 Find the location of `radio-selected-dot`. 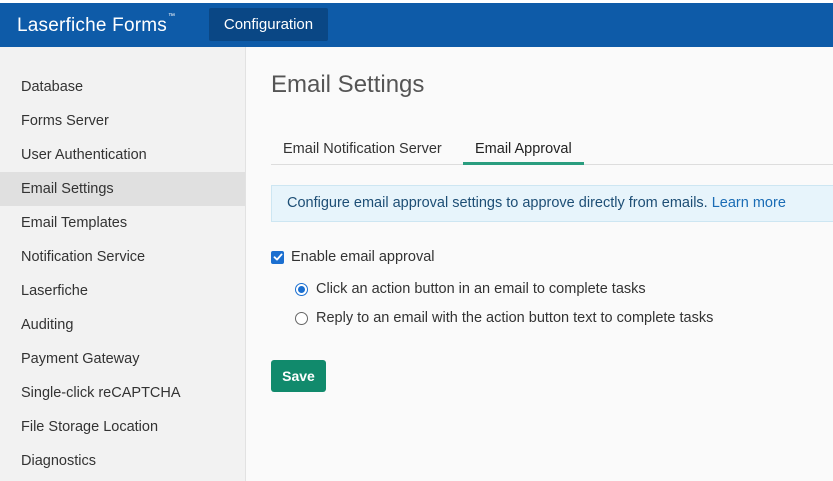

radio-selected-dot is located at coordinates (301, 289).